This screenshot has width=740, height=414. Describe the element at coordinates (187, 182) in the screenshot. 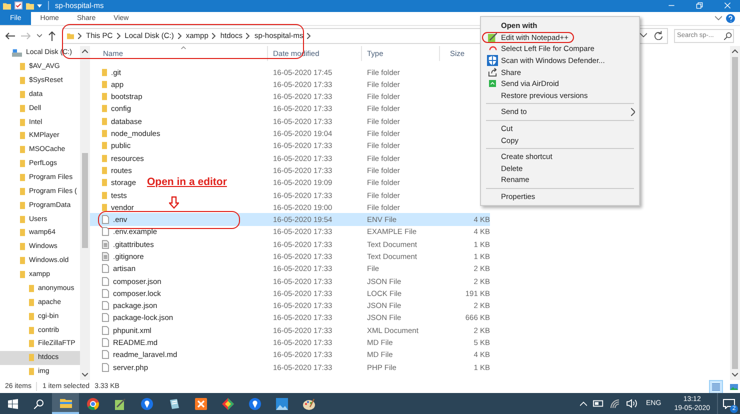

I see `annotation-text: Open in a editor` at that location.